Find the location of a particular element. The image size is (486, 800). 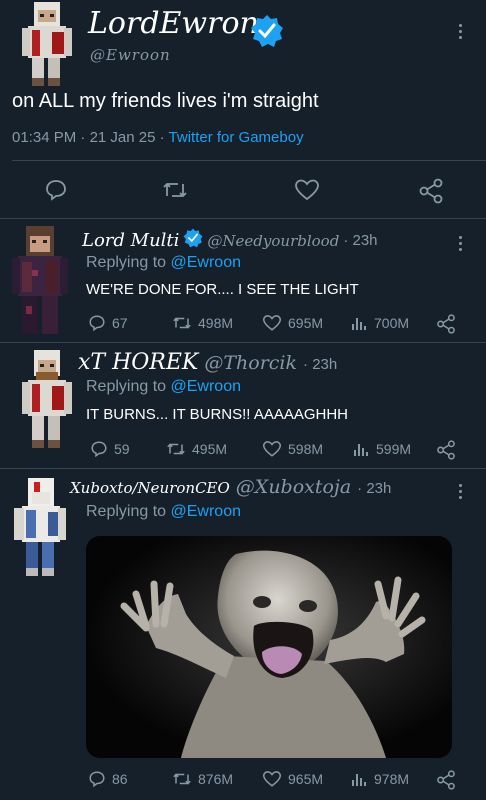

reply-views-action: 599M is located at coordinates (381, 449).